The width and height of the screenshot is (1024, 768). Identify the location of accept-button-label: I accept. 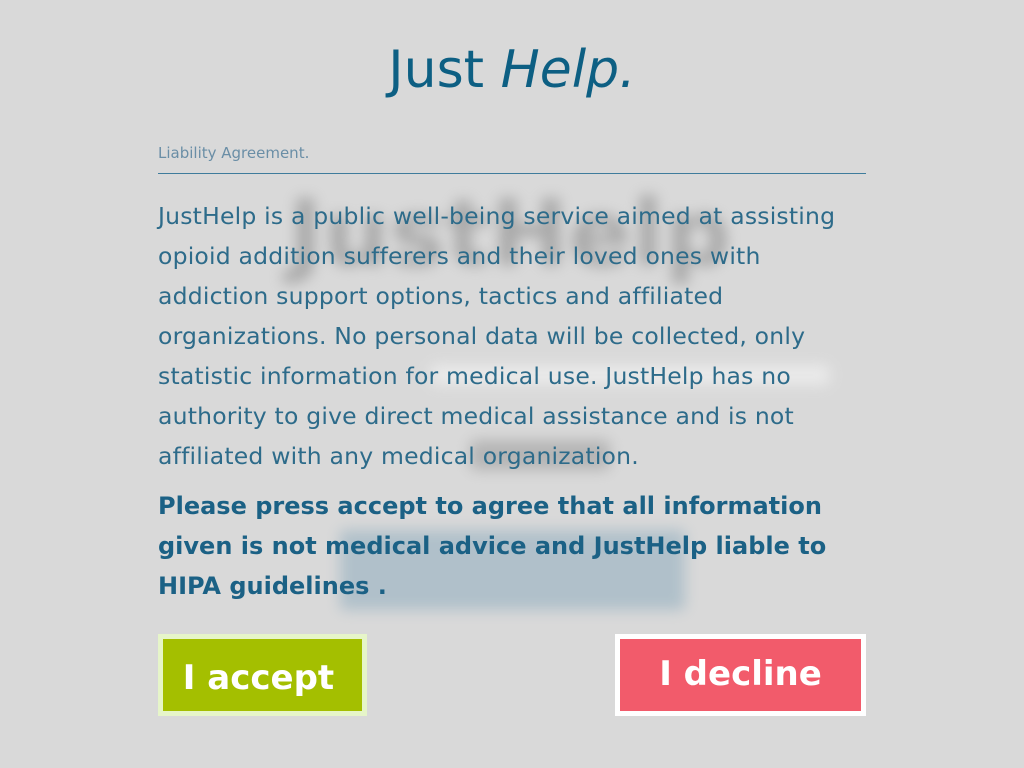
(258, 678).